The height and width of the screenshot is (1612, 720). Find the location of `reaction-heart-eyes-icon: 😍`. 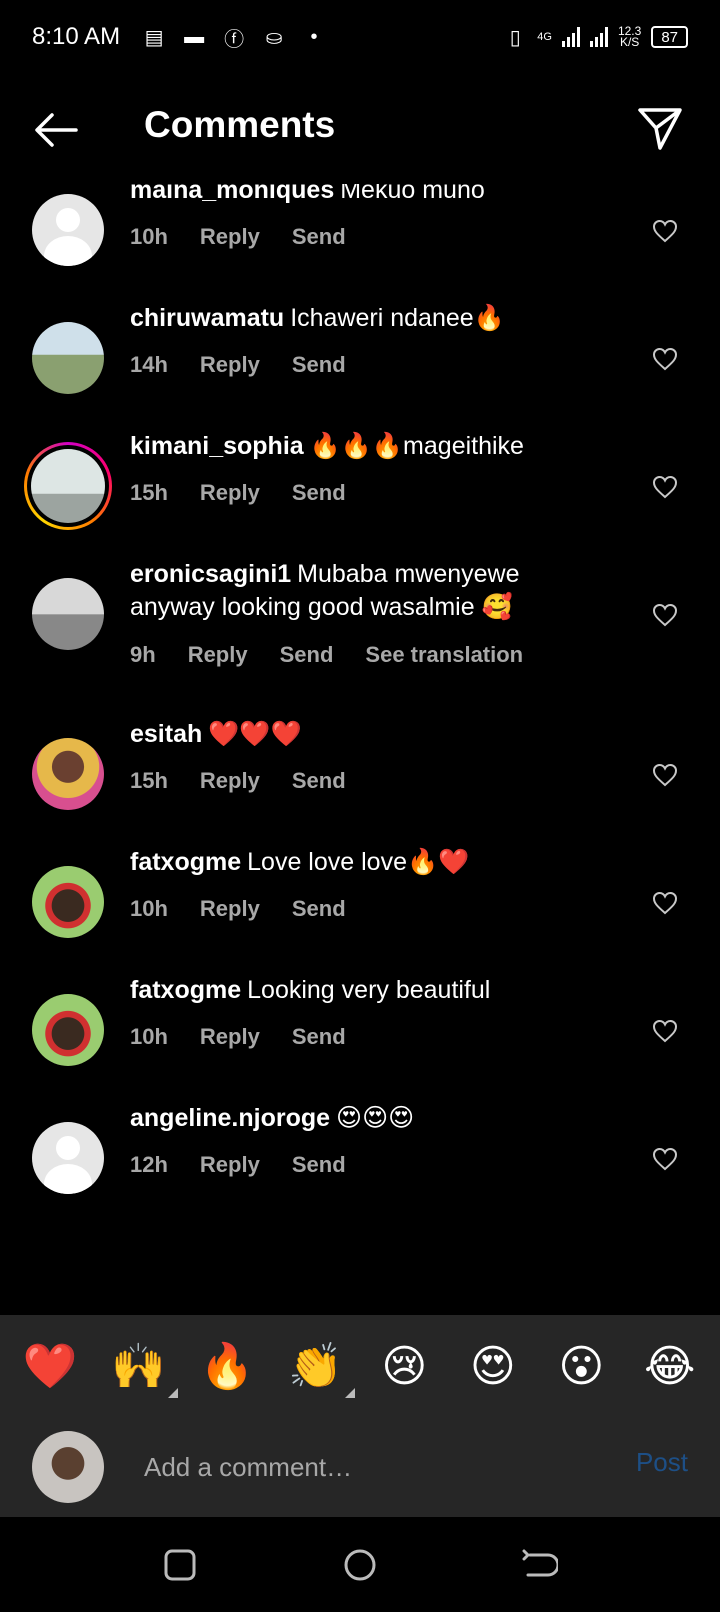

reaction-heart-eyes-icon: 😍 is located at coordinates (493, 1366).